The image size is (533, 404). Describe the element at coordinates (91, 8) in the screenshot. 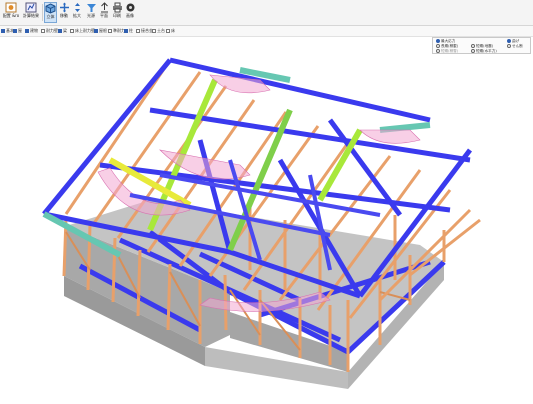

I see `light-icon` at that location.